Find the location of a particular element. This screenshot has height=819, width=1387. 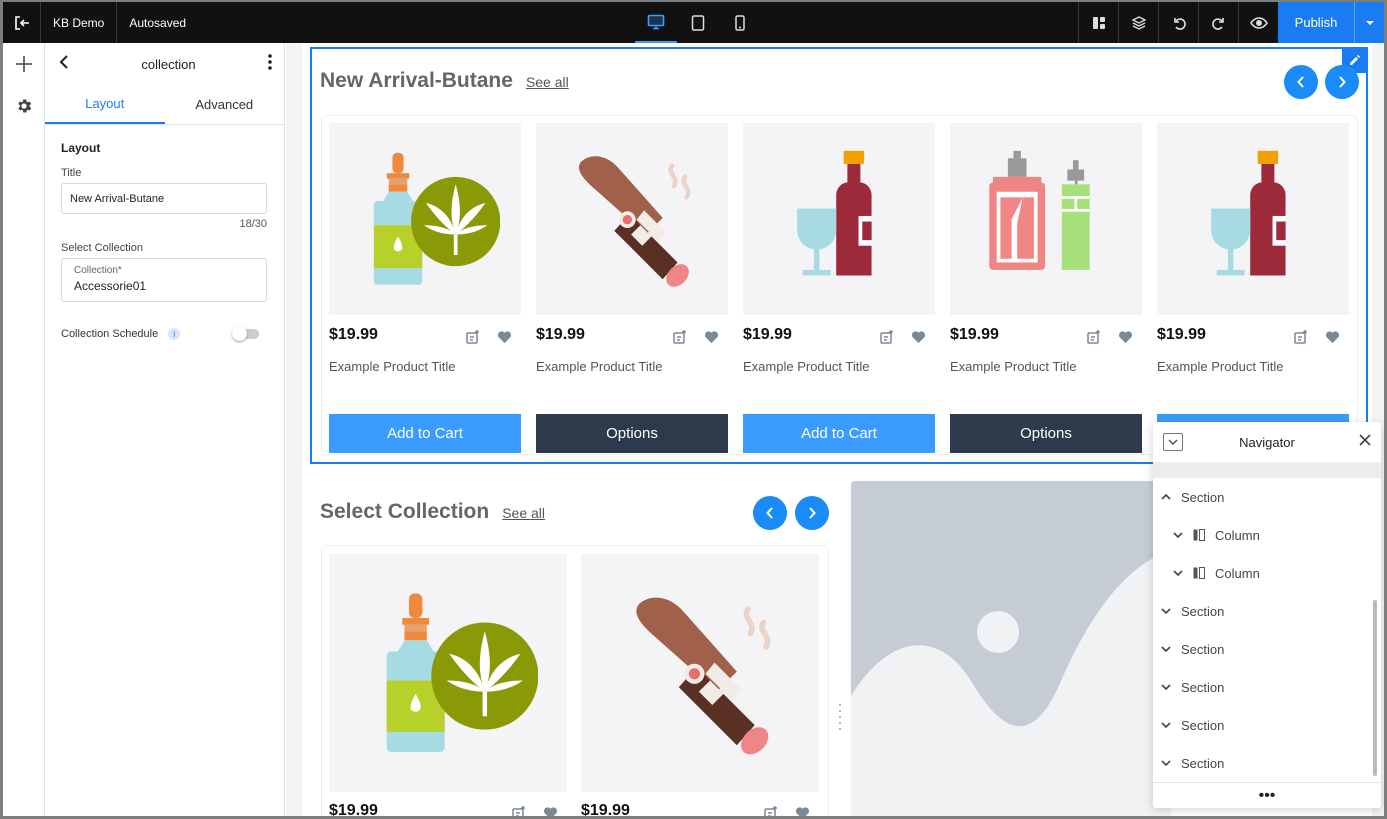

layout-grid-icon is located at coordinates (1098, 22).